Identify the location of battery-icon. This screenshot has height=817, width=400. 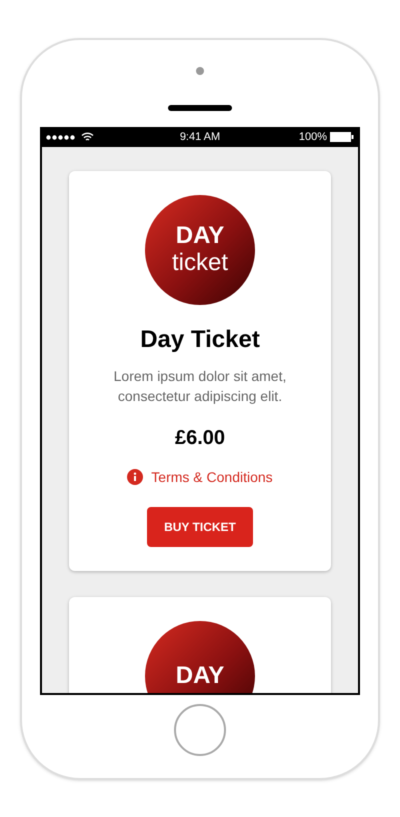
(342, 137).